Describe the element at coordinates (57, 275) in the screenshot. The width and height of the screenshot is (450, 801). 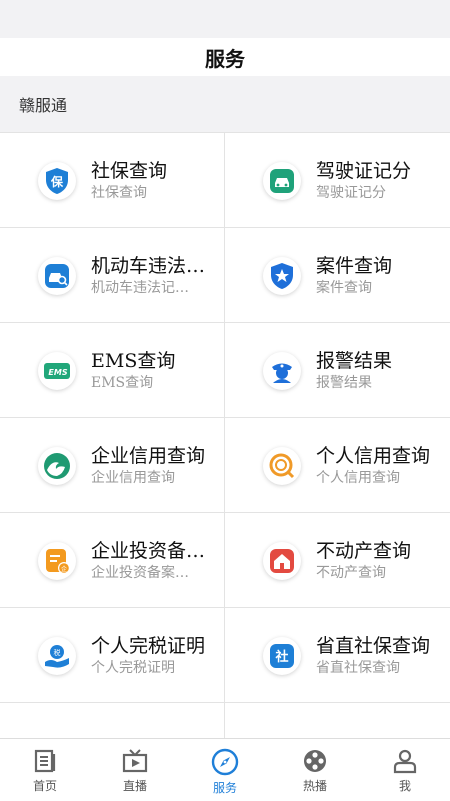
I see `car-search-icon` at that location.